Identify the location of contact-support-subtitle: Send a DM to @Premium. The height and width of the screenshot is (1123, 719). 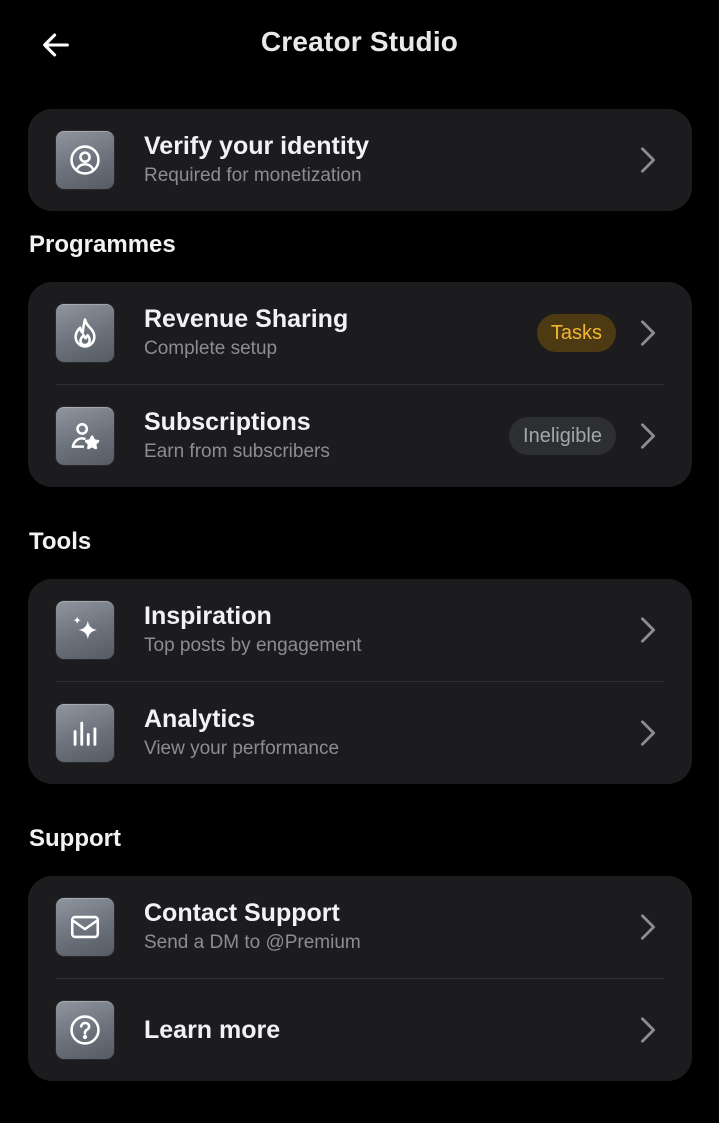
(252, 942).